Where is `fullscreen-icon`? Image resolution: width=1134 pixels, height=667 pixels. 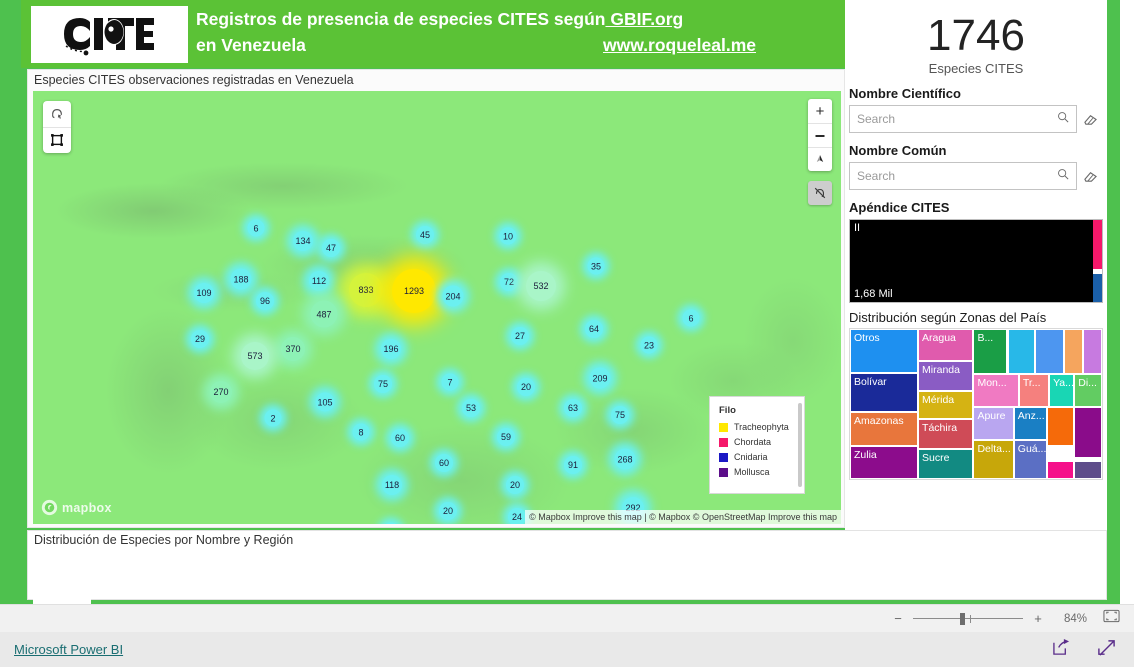
fullscreen-icon is located at coordinates (1106, 650).